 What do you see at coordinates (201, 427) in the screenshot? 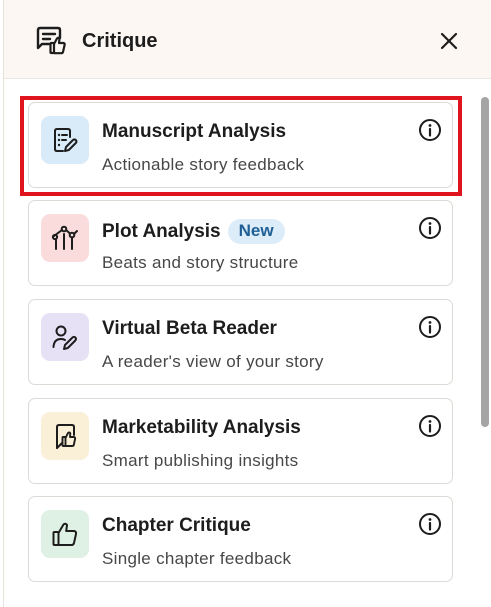
I see `card-title: Marketability Analysis` at bounding box center [201, 427].